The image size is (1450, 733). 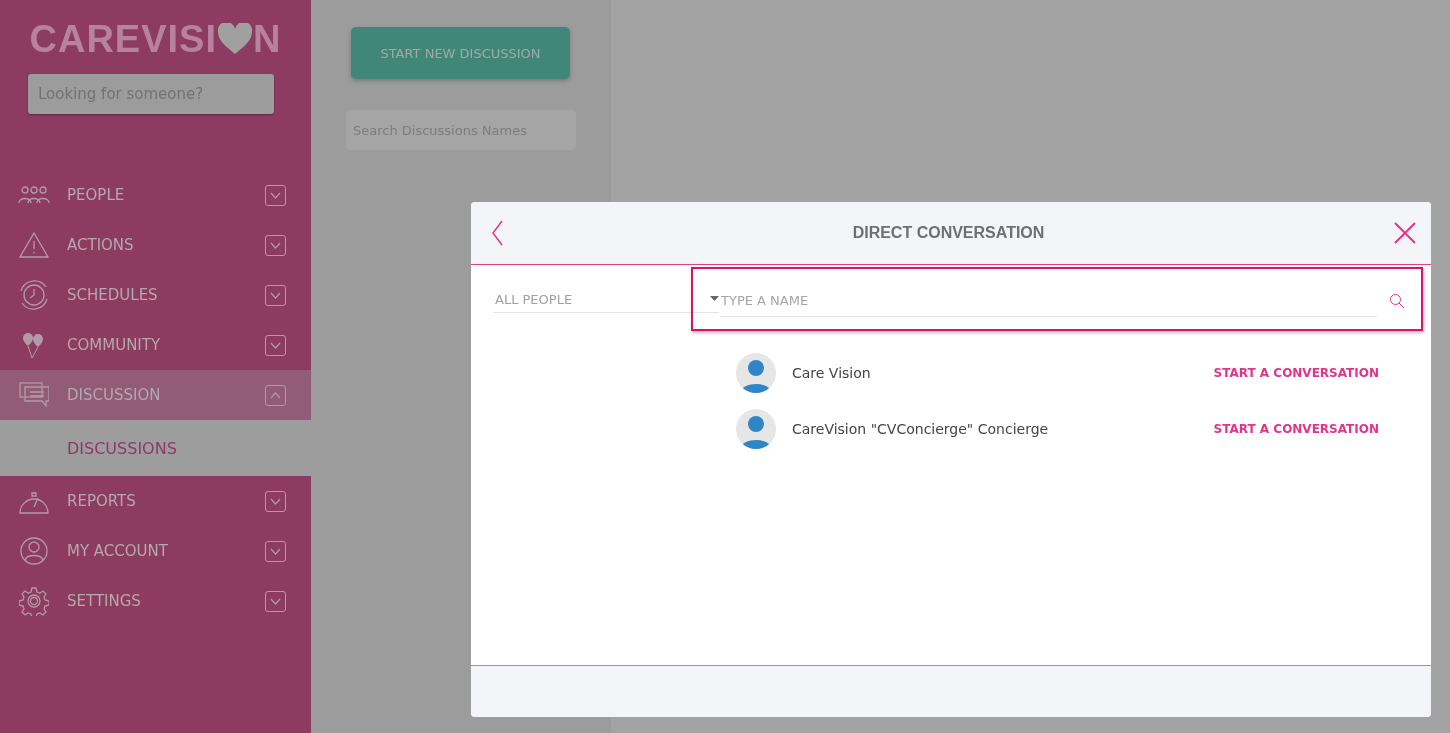 What do you see at coordinates (155, 195) in the screenshot?
I see `menu-item: PEOPLE` at bounding box center [155, 195].